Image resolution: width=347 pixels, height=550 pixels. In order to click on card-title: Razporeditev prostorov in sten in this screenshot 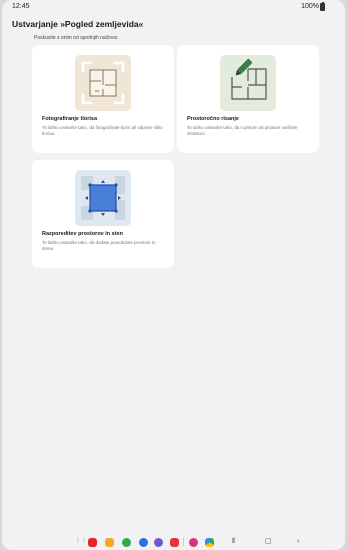, I will do `click(82, 234)`.